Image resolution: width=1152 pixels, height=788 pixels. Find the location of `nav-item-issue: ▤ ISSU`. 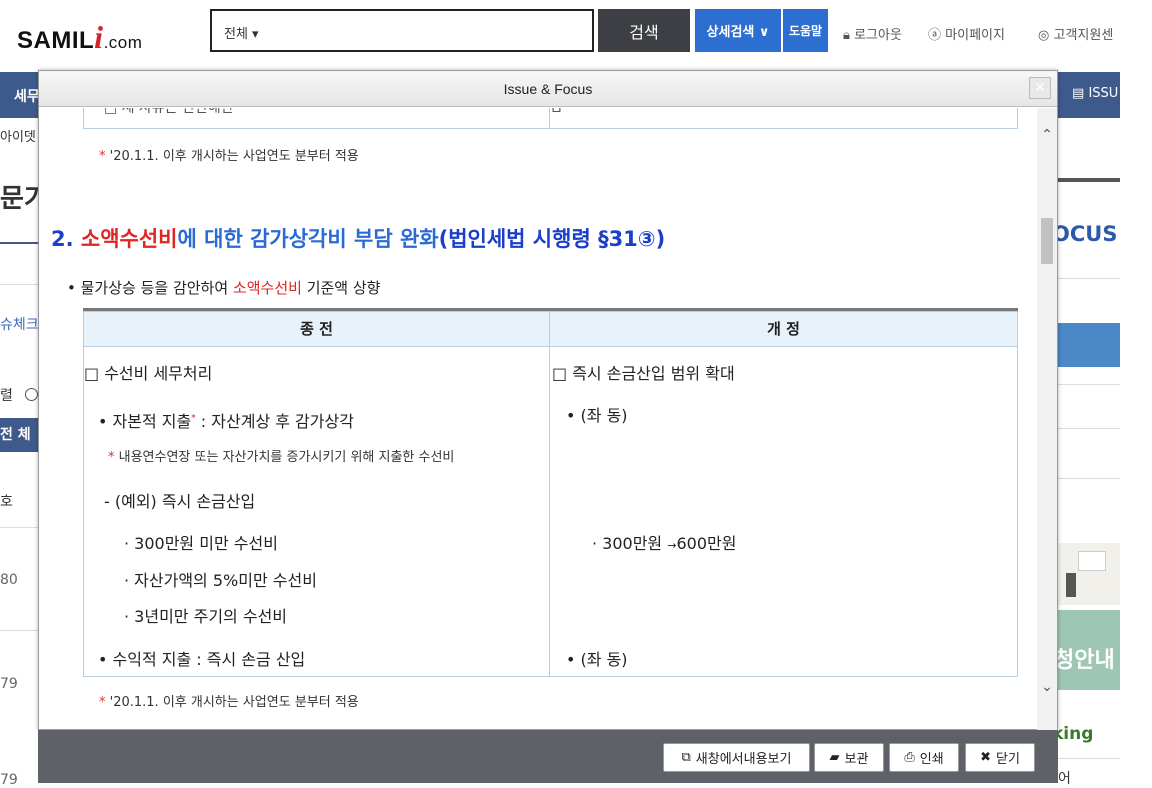

nav-item-issue: ▤ ISSU is located at coordinates (1095, 93).